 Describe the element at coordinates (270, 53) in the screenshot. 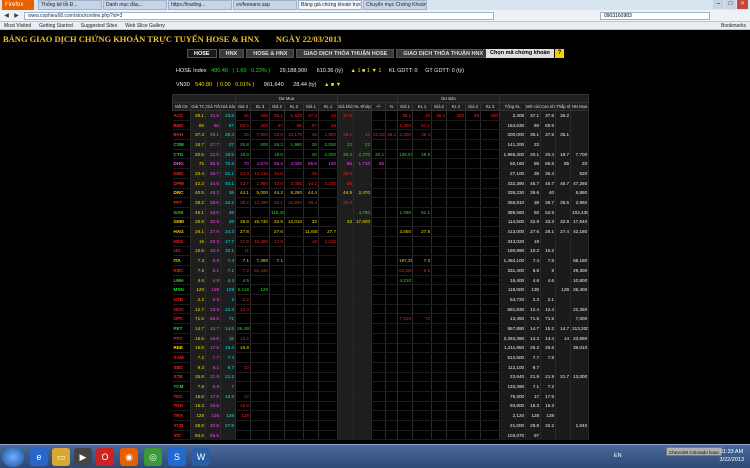

I see `exchange-tab: HOSE & HNX` at that location.